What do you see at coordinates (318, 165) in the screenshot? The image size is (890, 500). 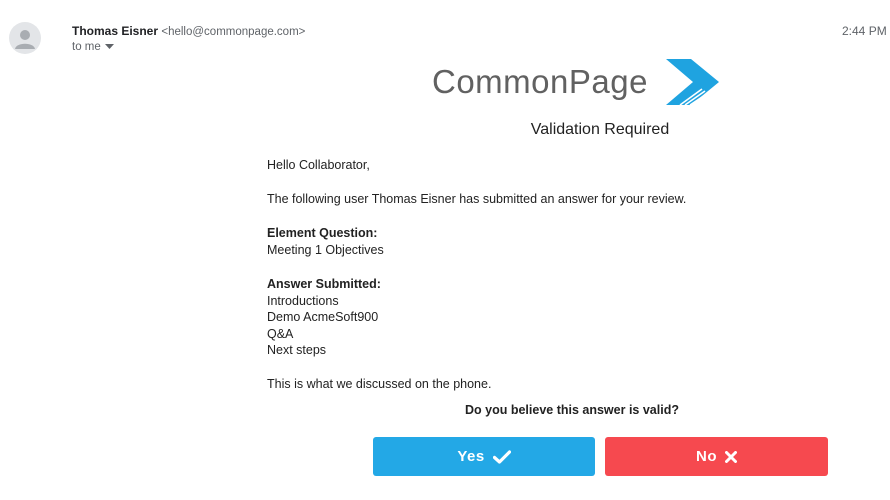 I see `greeting: Hello Collaborator,` at bounding box center [318, 165].